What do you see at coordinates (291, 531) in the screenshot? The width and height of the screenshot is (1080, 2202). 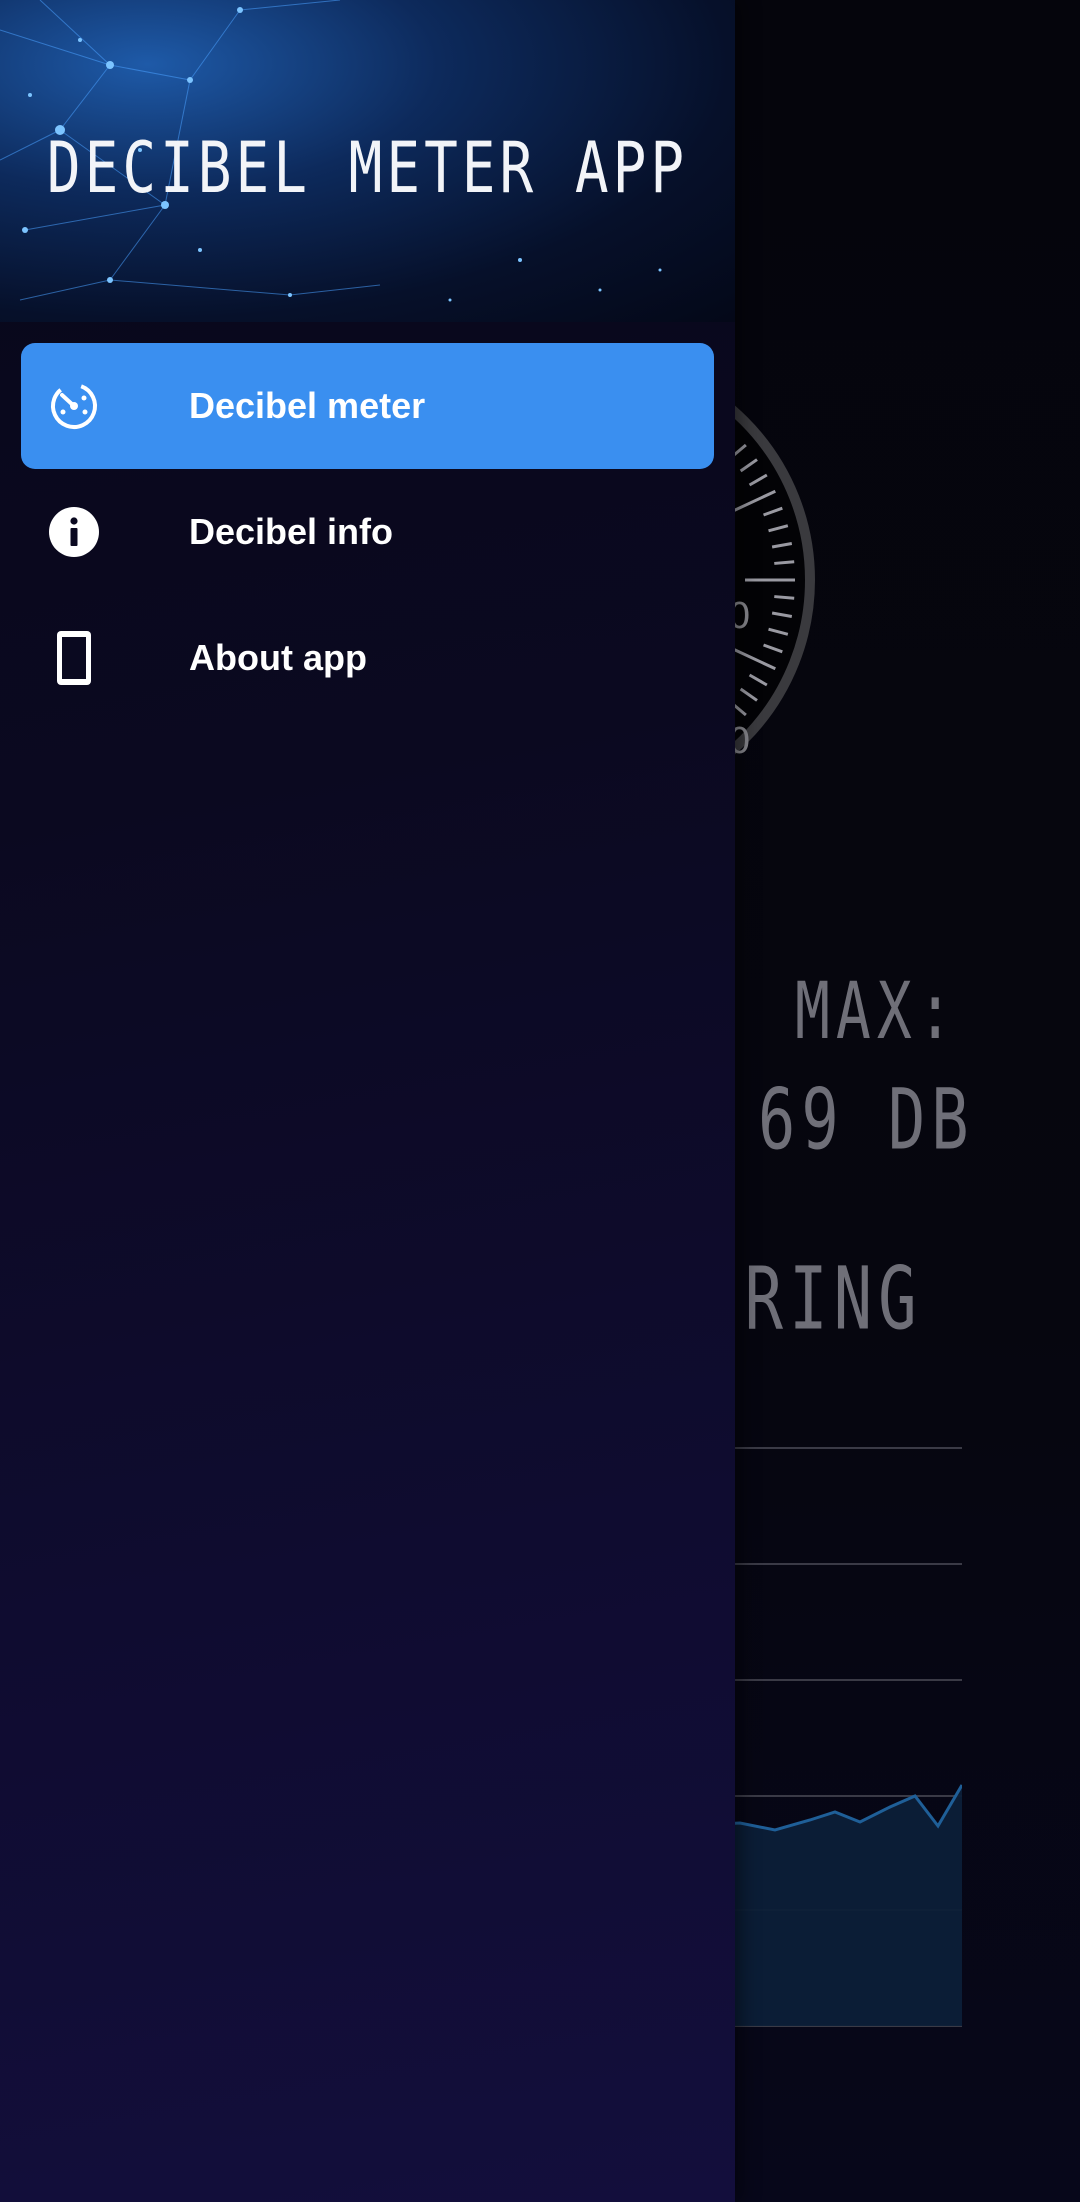 I see `menu-item-label: Decibel info` at bounding box center [291, 531].